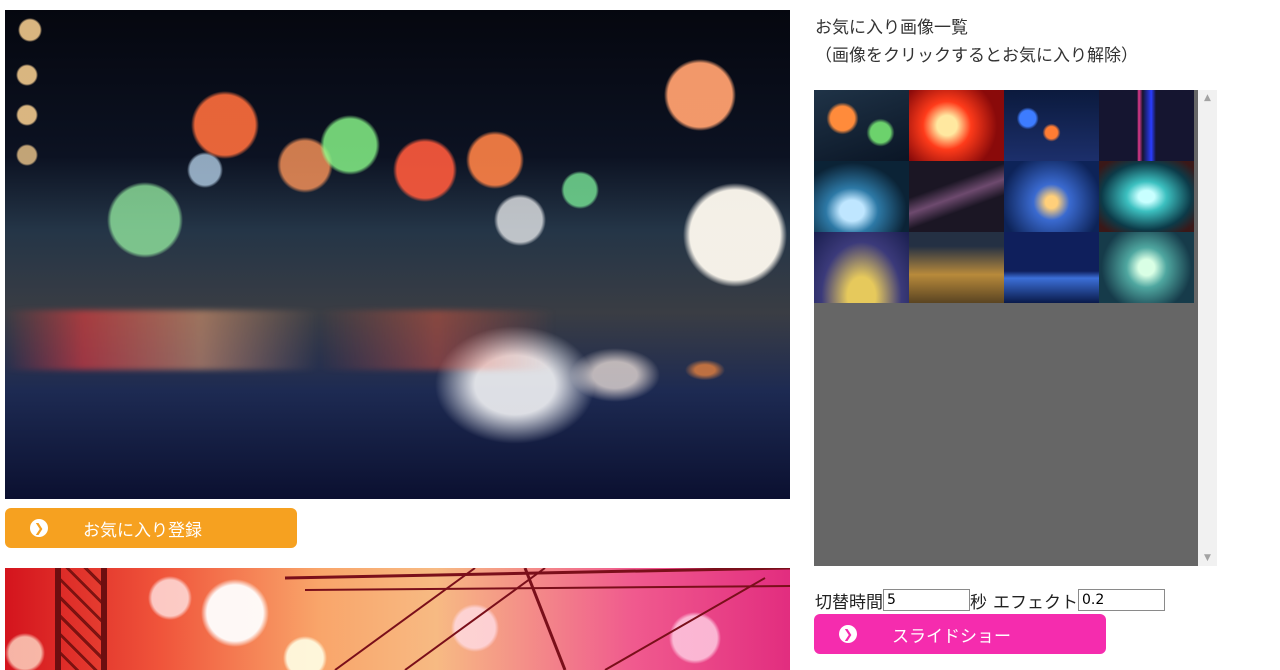 This screenshot has height=670, width=1280. Describe the element at coordinates (849, 602) in the screenshot. I see `switch-time-label: 切替時間` at that location.